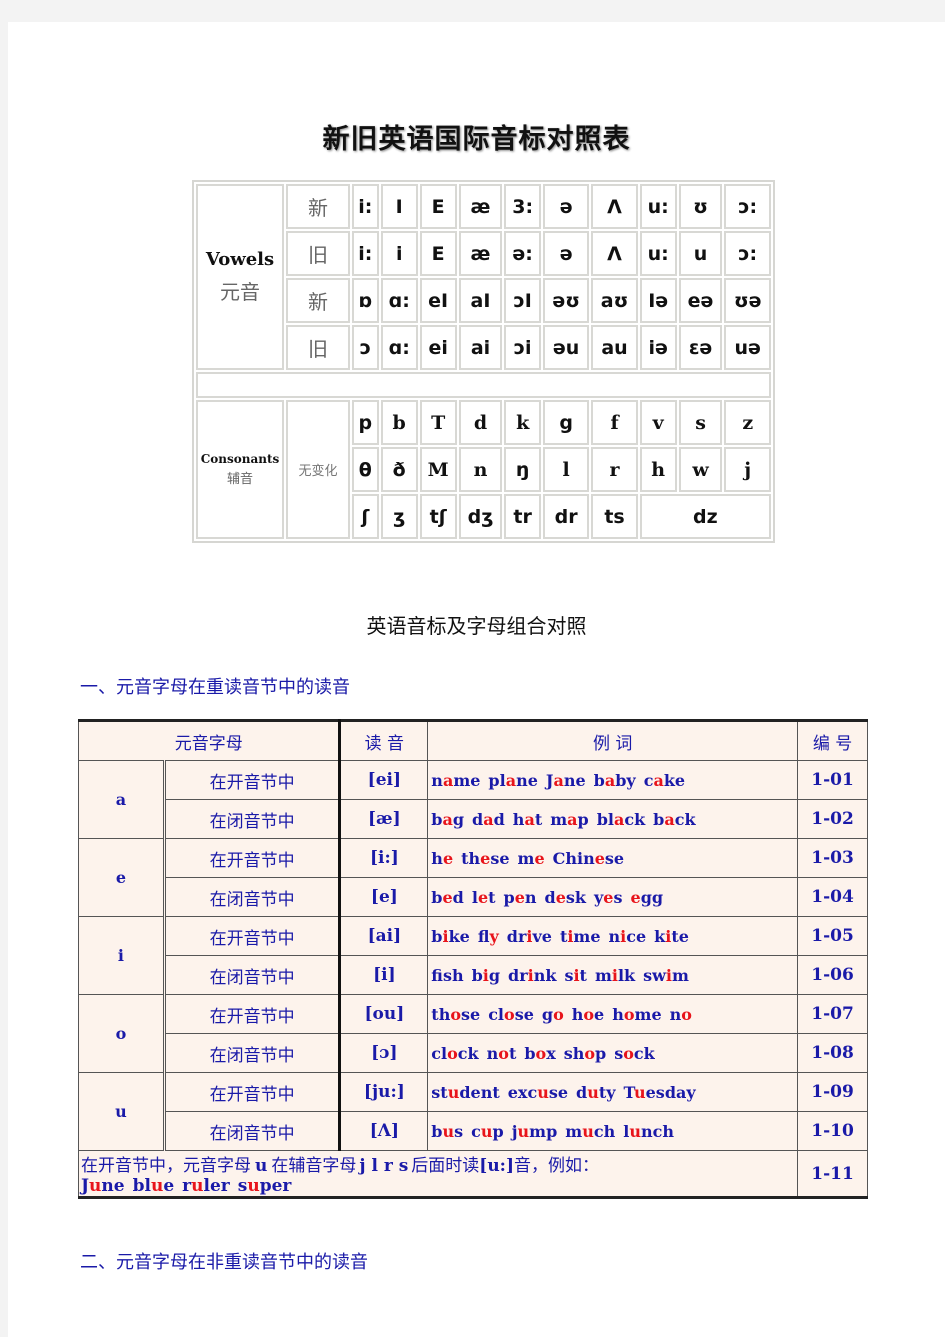 The height and width of the screenshot is (1337, 945). I want to click on example-word: hat, so click(527, 819).